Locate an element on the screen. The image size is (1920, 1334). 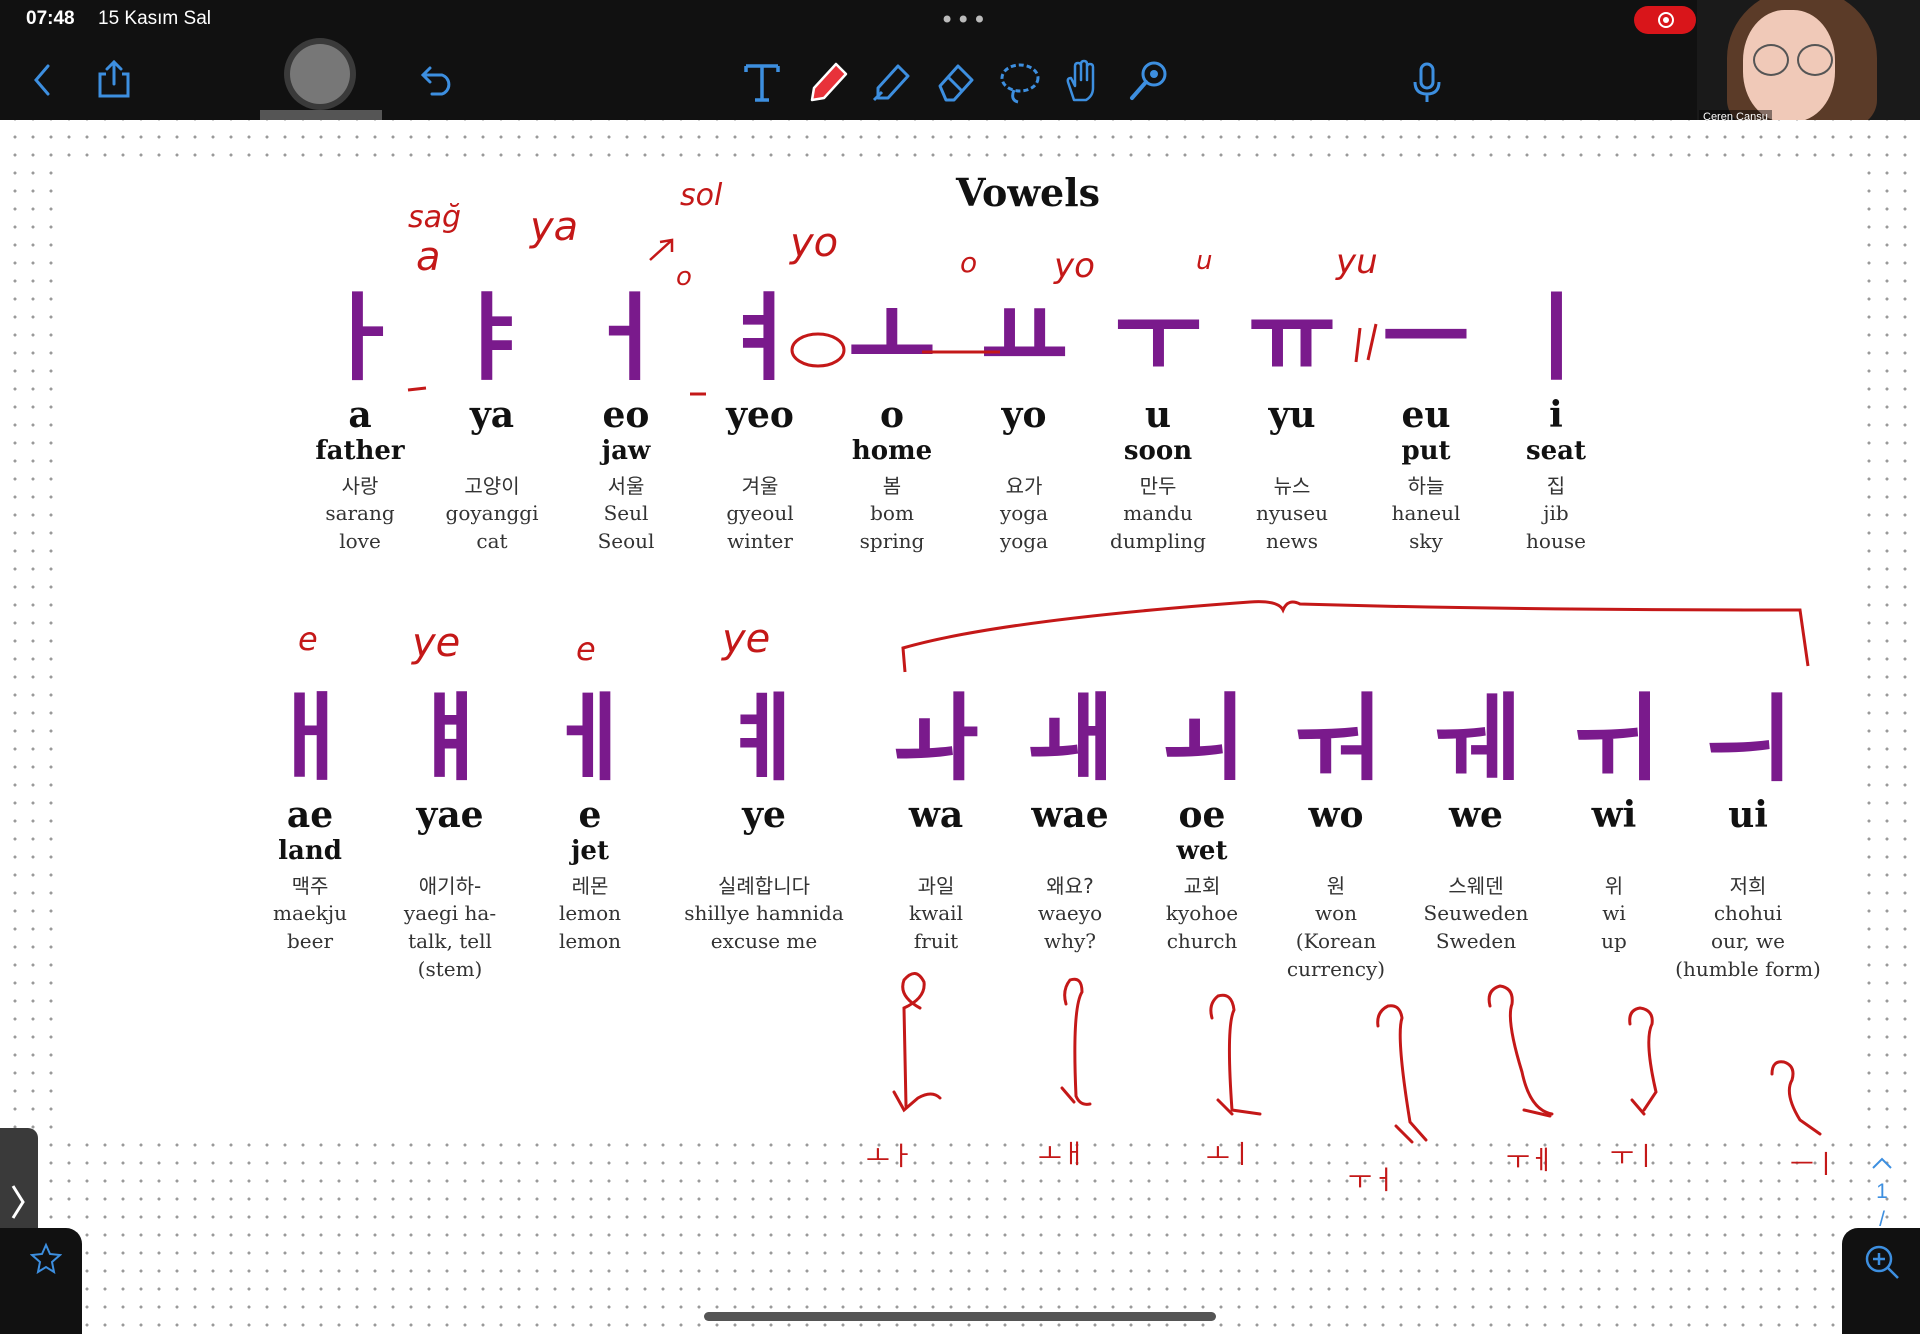
pen-tool-icon is located at coordinates (830, 81).